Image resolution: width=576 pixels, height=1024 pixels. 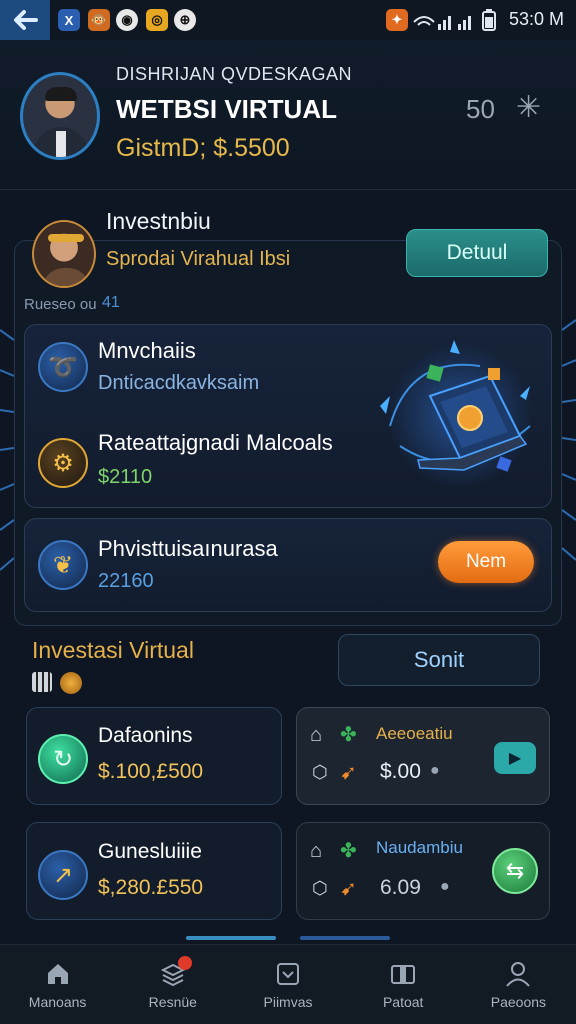 What do you see at coordinates (184, 962) in the screenshot?
I see `notification-badge` at bounding box center [184, 962].